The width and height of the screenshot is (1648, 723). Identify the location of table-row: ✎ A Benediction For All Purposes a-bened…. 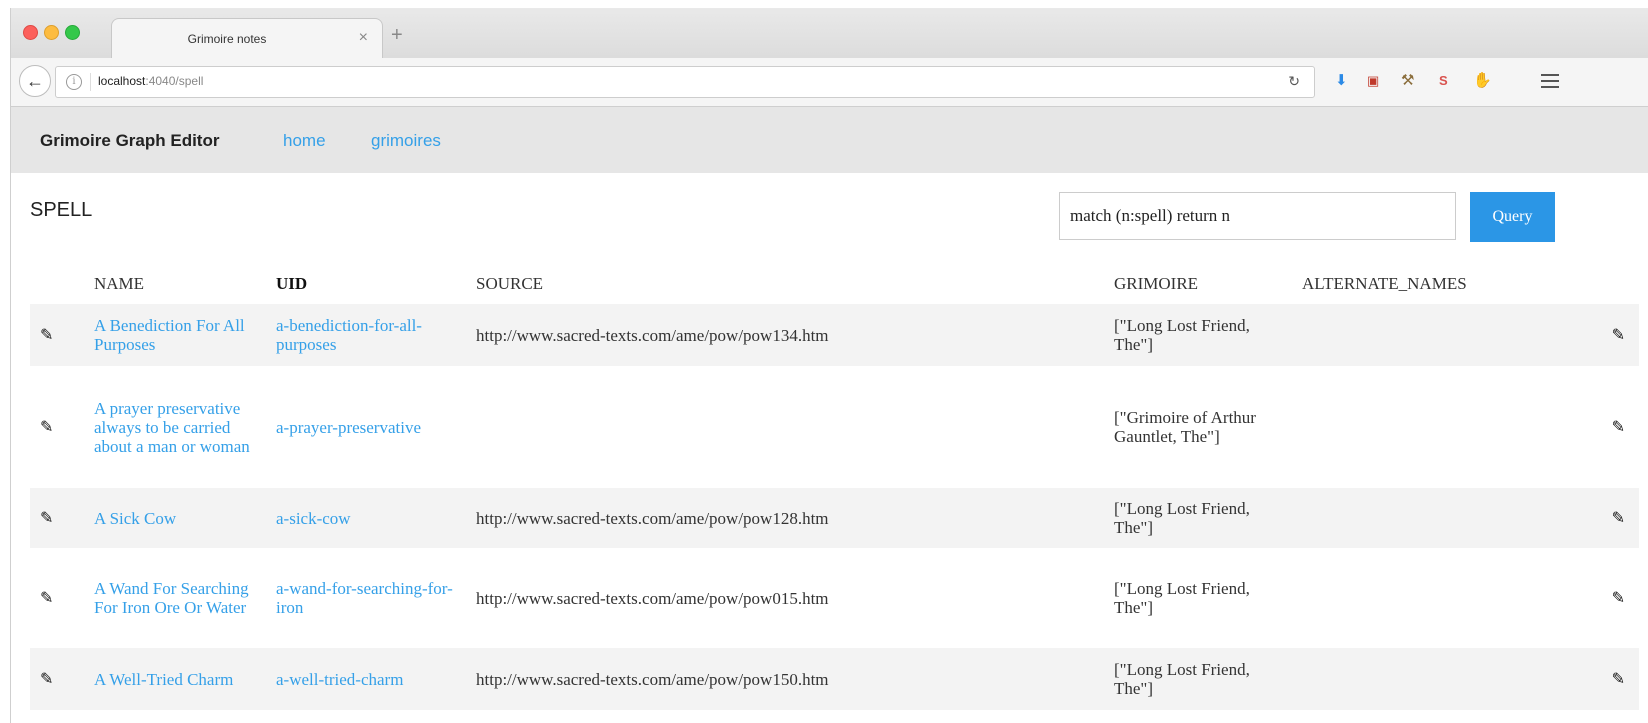
(834, 335).